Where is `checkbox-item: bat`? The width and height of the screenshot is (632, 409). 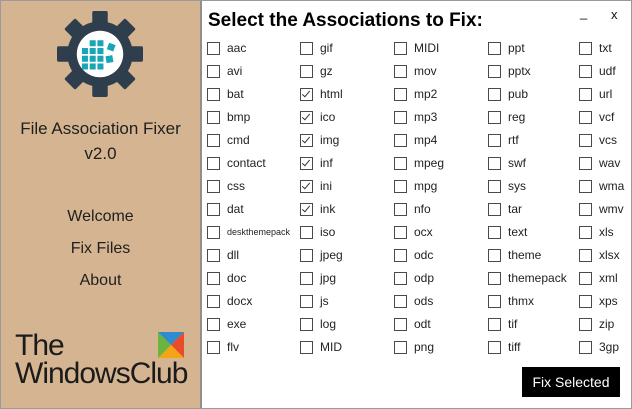 checkbox-item: bat is located at coordinates (225, 94).